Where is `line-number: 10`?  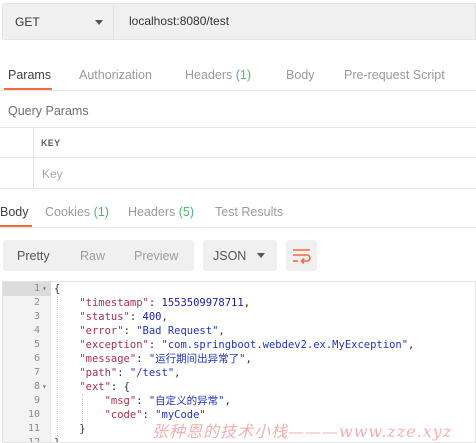
line-number: 10 is located at coordinates (33, 414).